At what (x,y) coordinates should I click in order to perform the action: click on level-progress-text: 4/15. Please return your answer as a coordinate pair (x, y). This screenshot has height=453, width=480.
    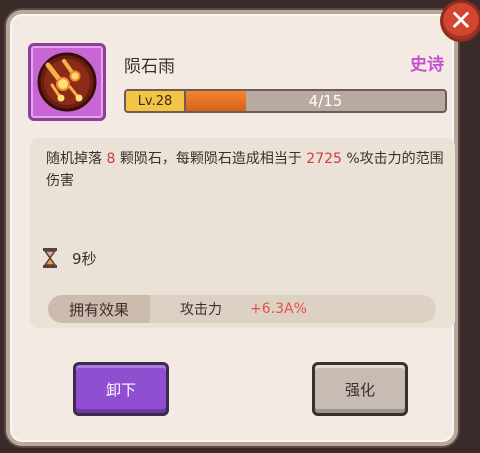
    Looking at the image, I should click on (325, 101).